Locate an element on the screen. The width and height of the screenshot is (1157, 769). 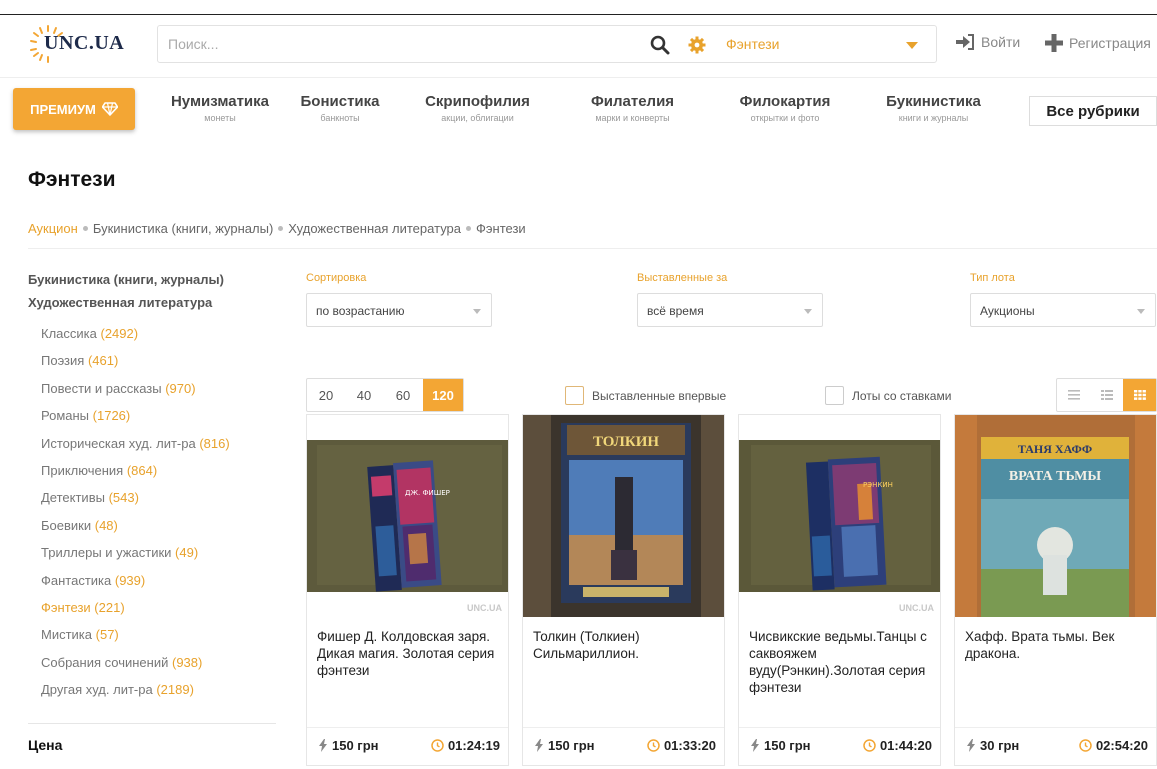
compact-view-button is located at coordinates (1106, 395).